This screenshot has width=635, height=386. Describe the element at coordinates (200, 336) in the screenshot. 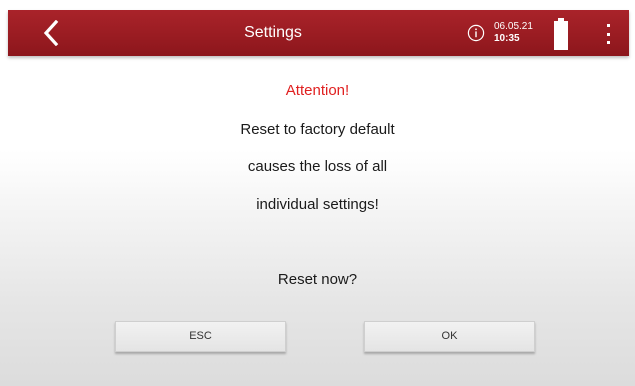

I see `esc-button: ESC` at that location.